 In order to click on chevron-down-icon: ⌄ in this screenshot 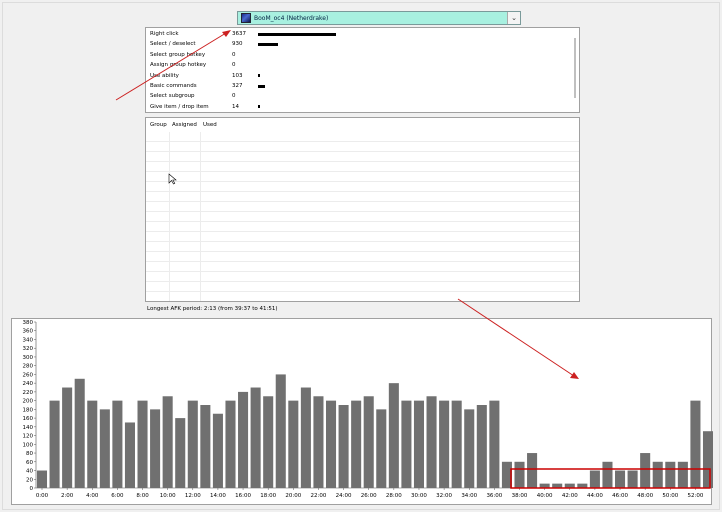, I will do `click(513, 18)`.